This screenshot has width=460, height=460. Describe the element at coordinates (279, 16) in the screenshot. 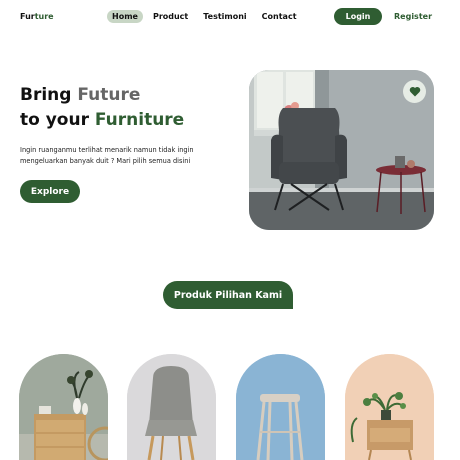

I see `nav-item-contact: Contact` at that location.